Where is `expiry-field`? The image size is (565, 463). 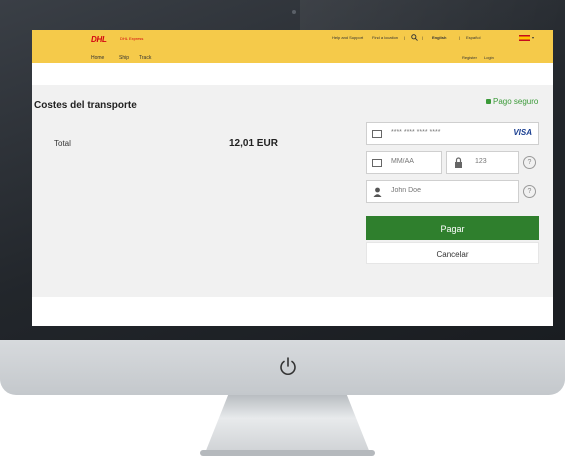
expiry-field is located at coordinates (404, 162).